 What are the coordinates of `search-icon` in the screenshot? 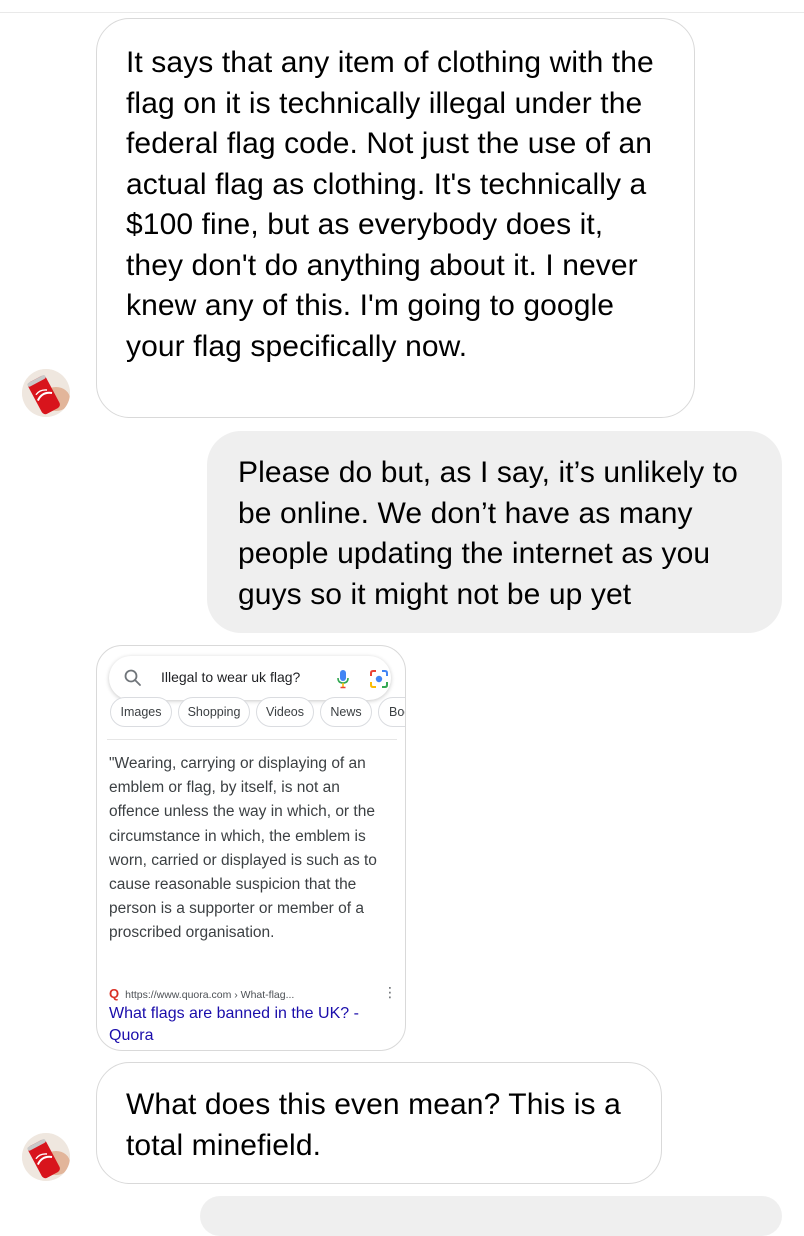 It's located at (132, 677).